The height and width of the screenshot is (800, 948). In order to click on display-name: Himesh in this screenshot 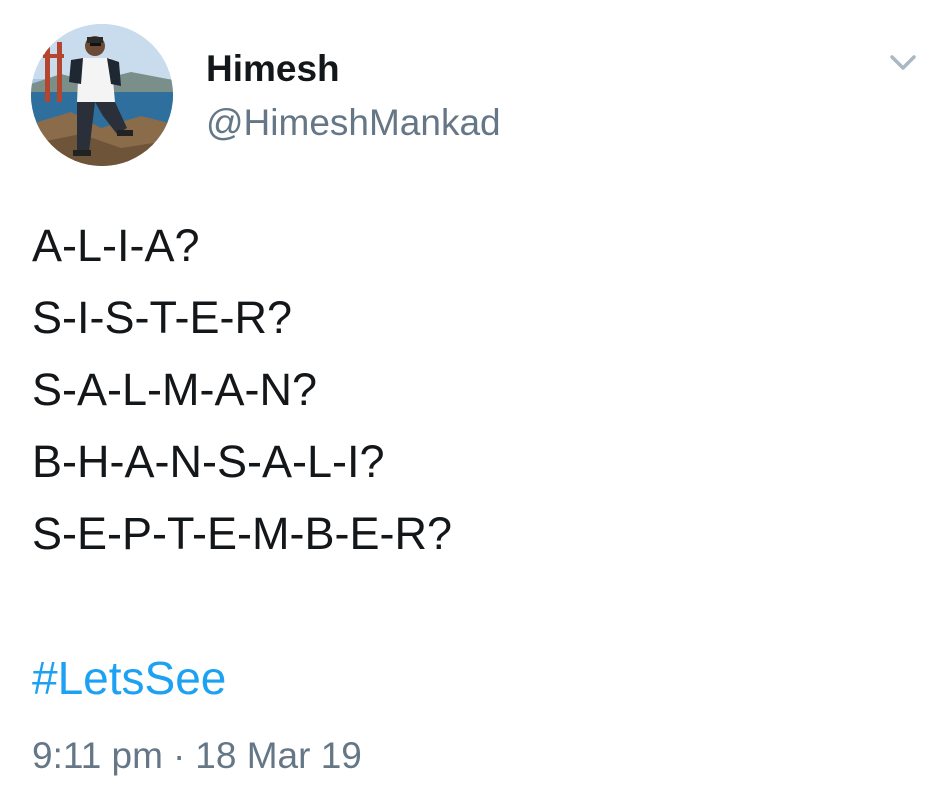, I will do `click(273, 68)`.